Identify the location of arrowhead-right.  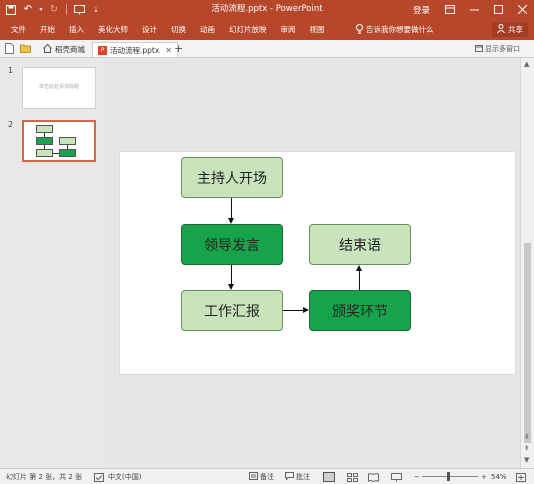
(306, 310).